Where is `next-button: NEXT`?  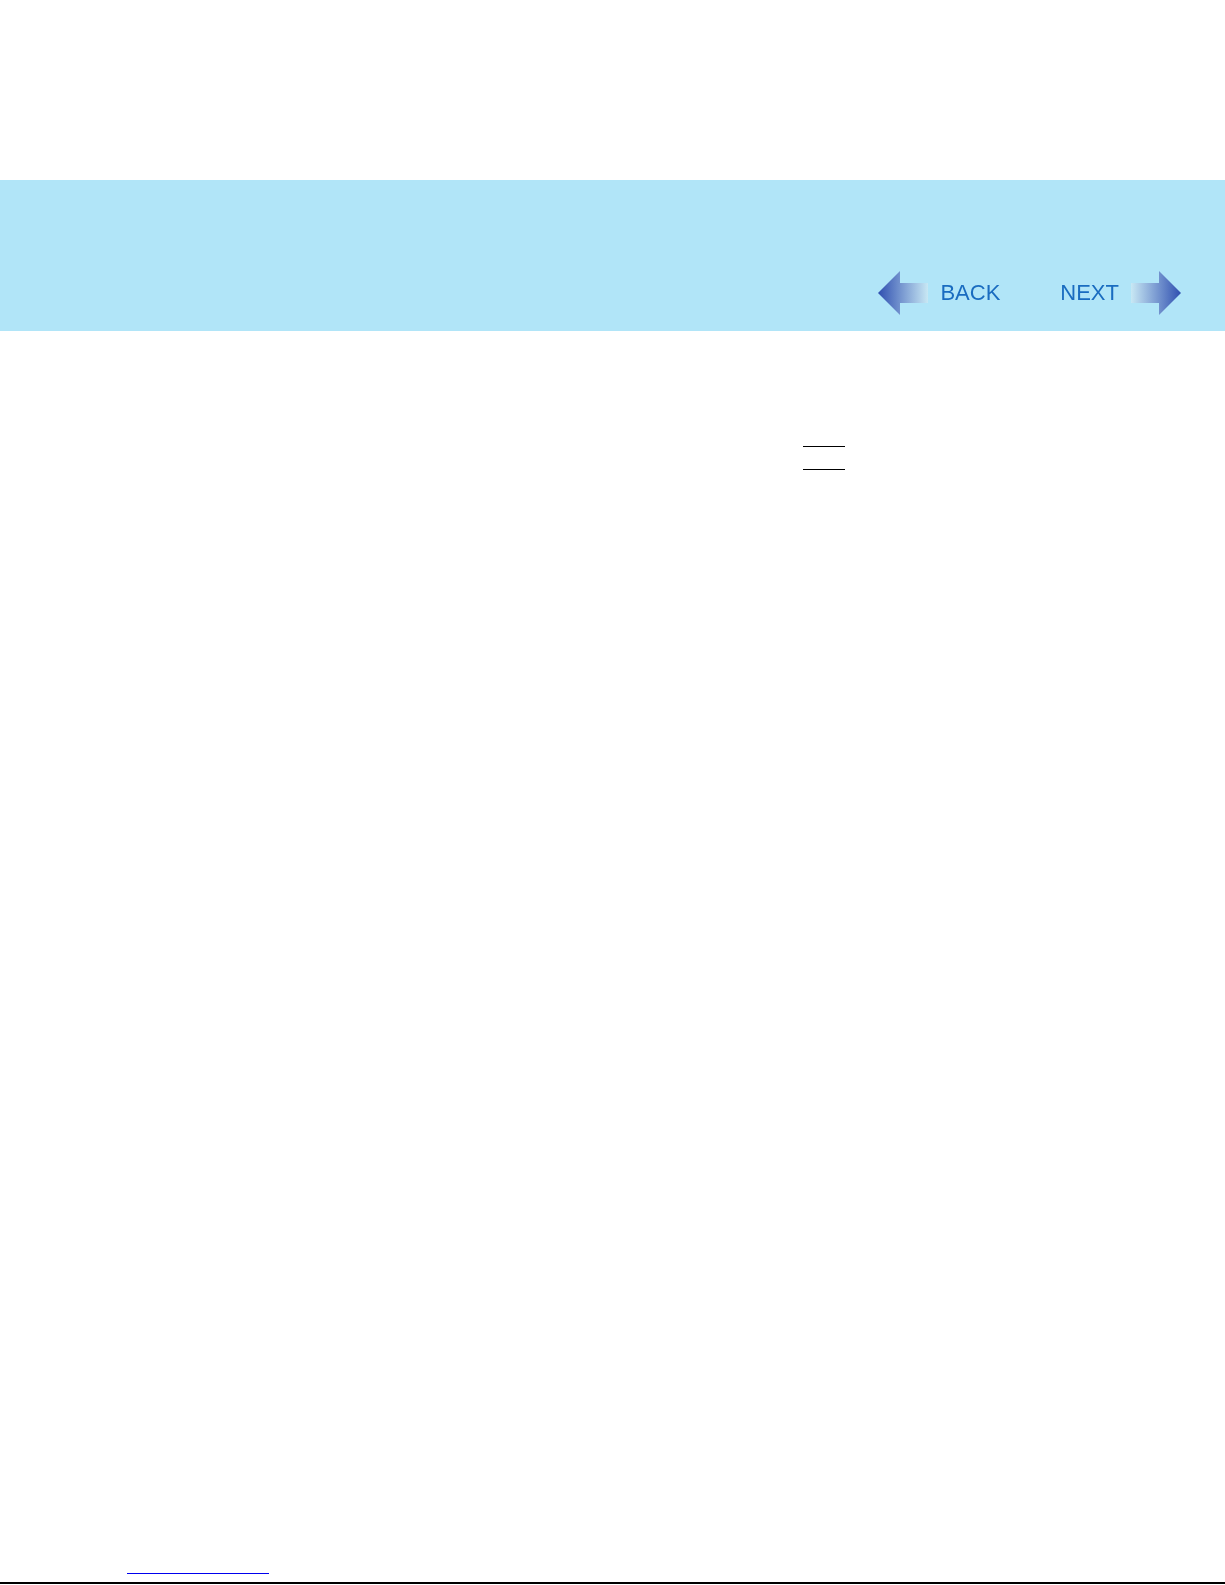 next-button: NEXT is located at coordinates (1120, 293).